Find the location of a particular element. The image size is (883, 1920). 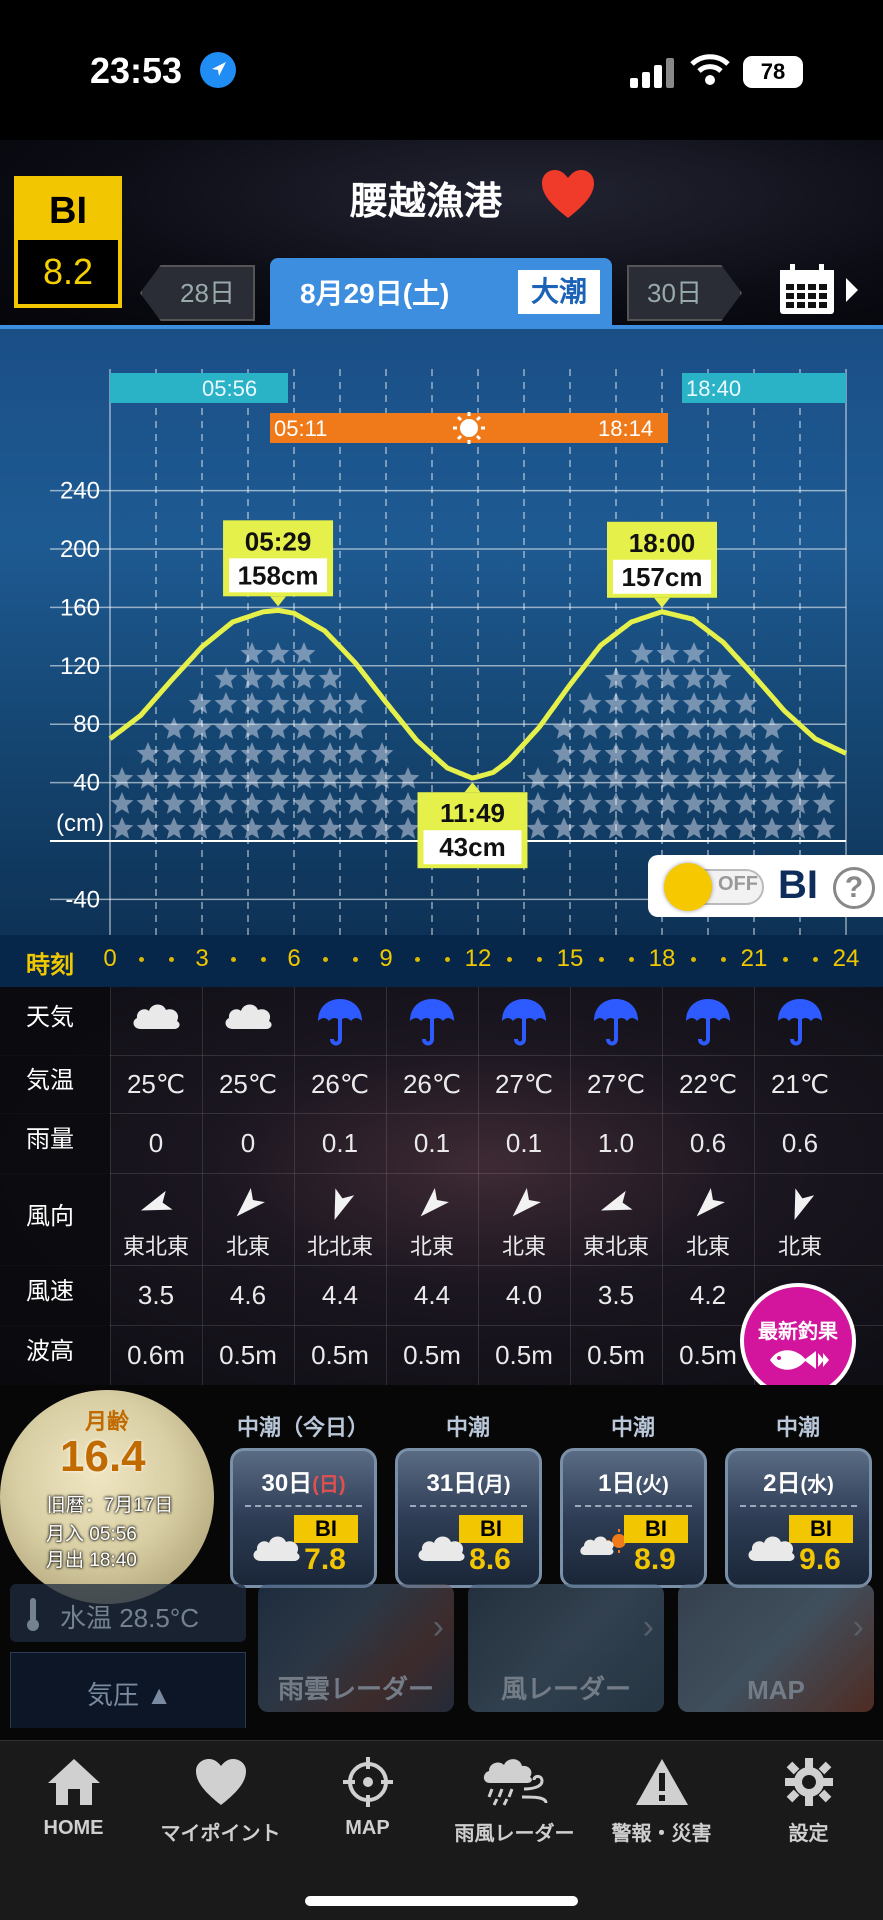

signal-icon is located at coordinates (652, 73).